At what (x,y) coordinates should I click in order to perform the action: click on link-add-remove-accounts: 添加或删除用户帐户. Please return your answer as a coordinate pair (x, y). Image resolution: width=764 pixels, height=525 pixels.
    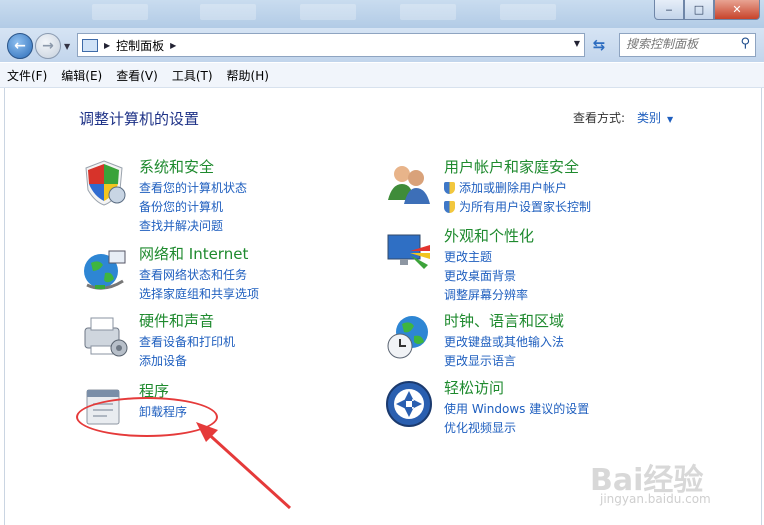
    Looking at the image, I should click on (517, 188).